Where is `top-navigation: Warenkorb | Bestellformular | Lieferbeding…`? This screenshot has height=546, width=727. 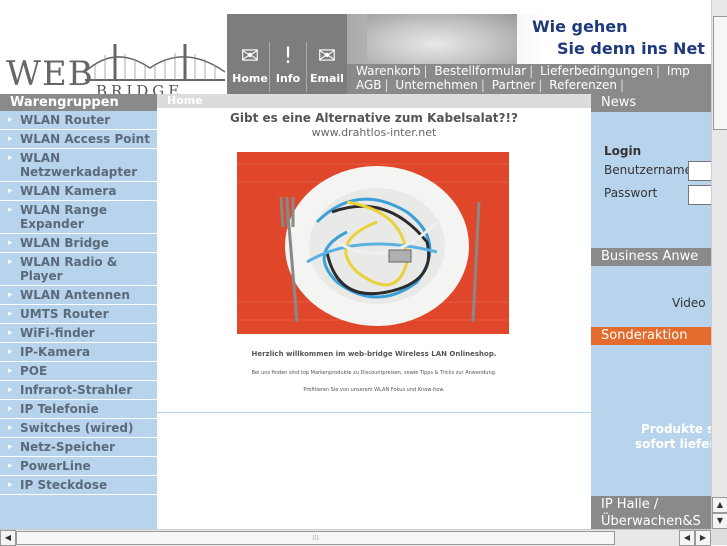
top-navigation: Warenkorb | Bestellformular | Lieferbeding… is located at coordinates (529, 79).